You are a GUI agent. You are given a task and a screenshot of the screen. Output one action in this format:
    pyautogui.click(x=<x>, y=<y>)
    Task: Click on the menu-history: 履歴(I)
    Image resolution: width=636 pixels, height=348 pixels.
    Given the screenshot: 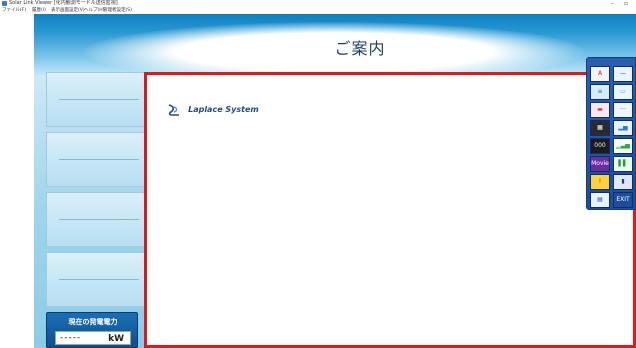 What is the action you would take?
    pyautogui.click(x=39, y=10)
    